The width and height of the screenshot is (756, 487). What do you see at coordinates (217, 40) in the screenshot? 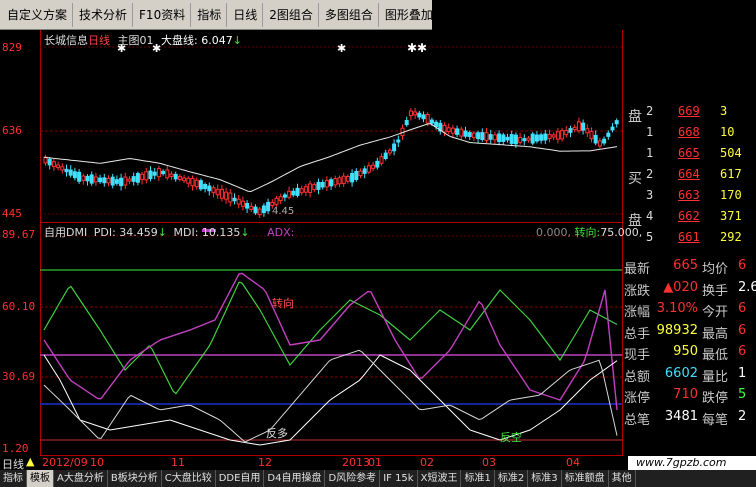
I see `market-line-value: 6.047` at bounding box center [217, 40].